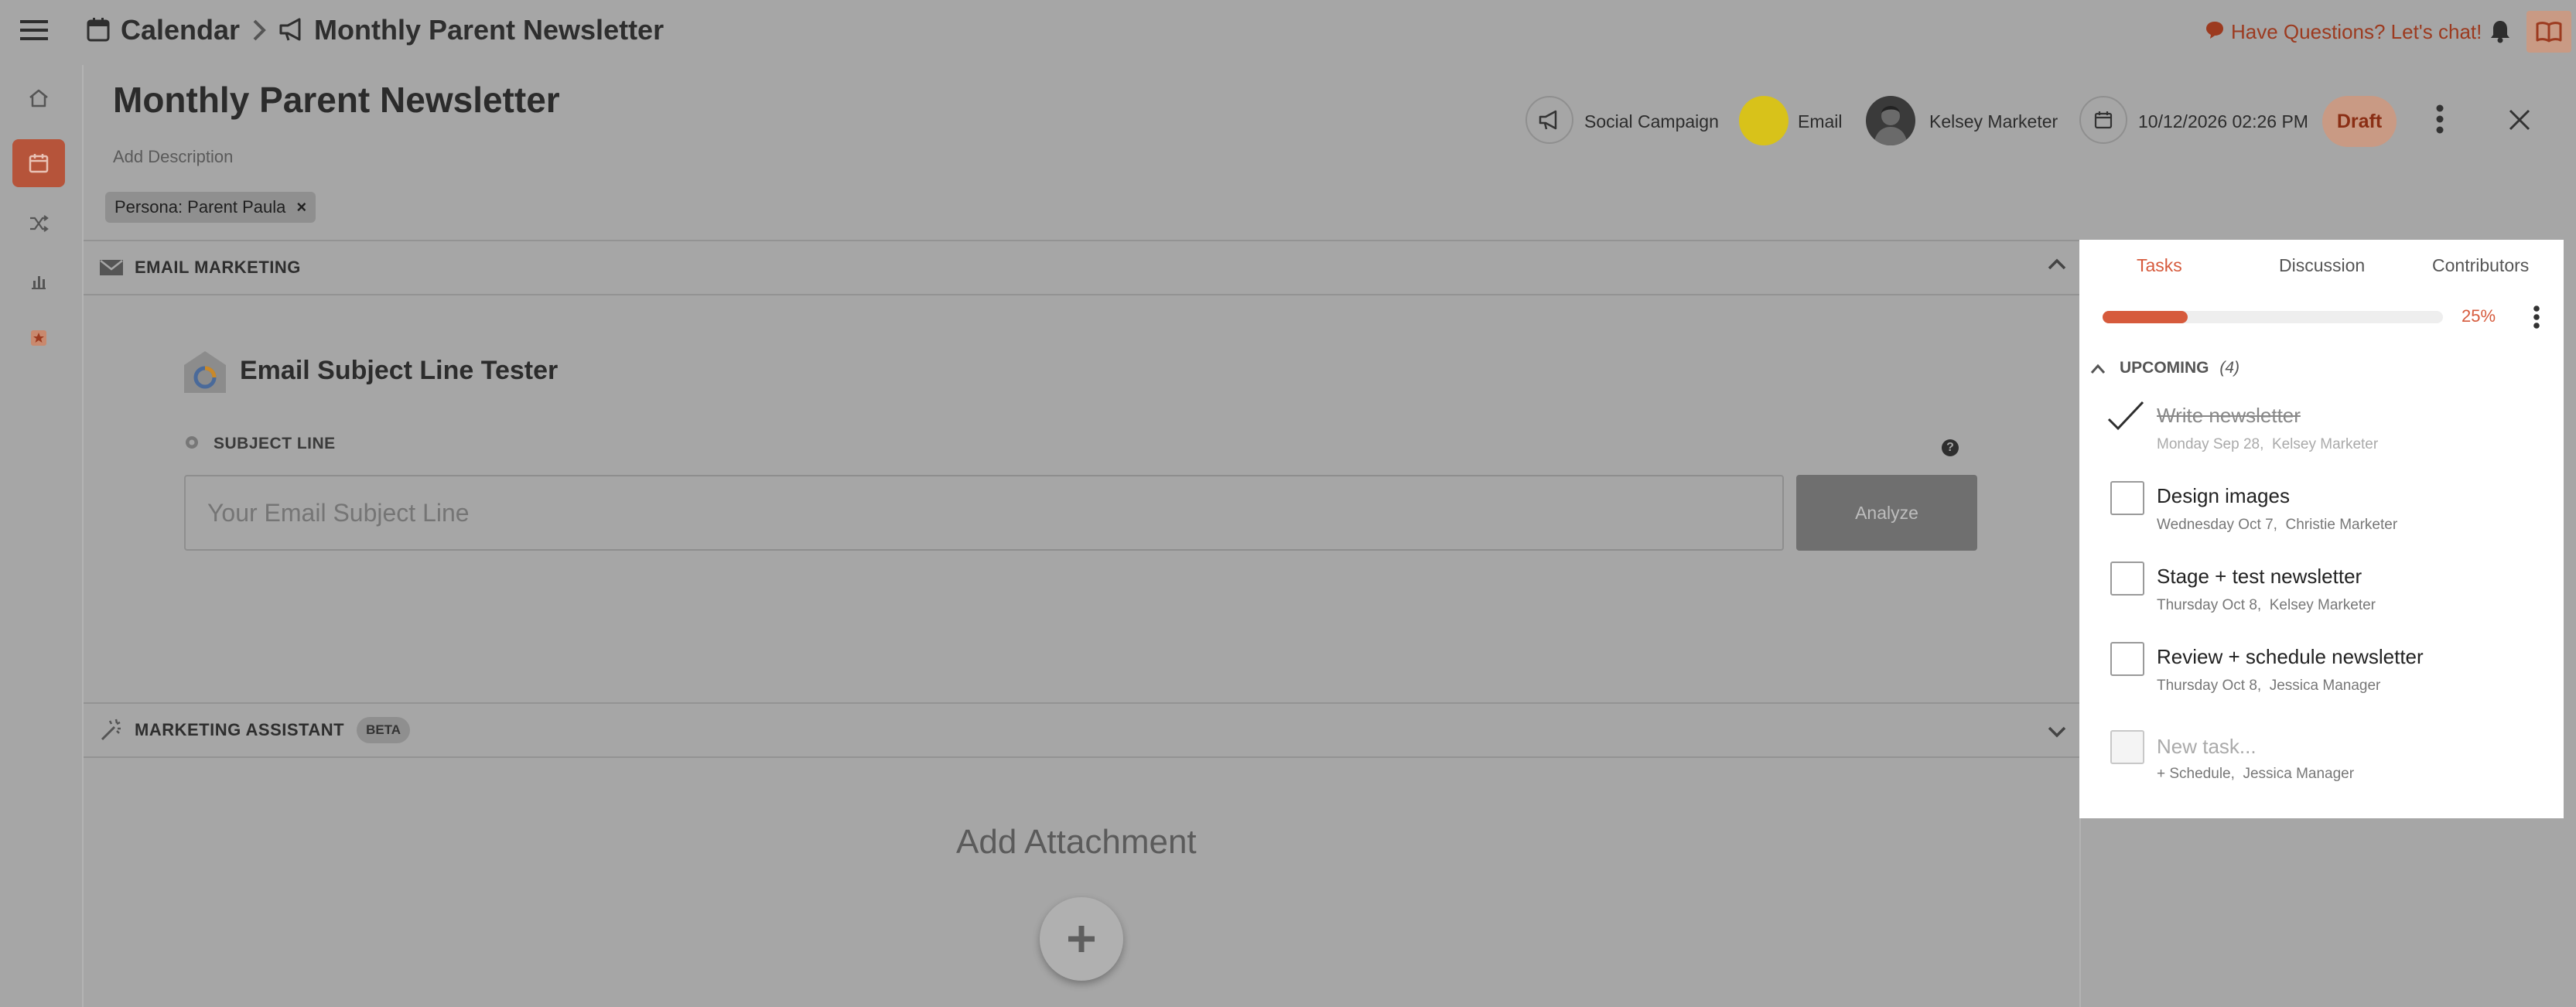 Image resolution: width=2576 pixels, height=1007 pixels. I want to click on owner-avatar, so click(1890, 120).